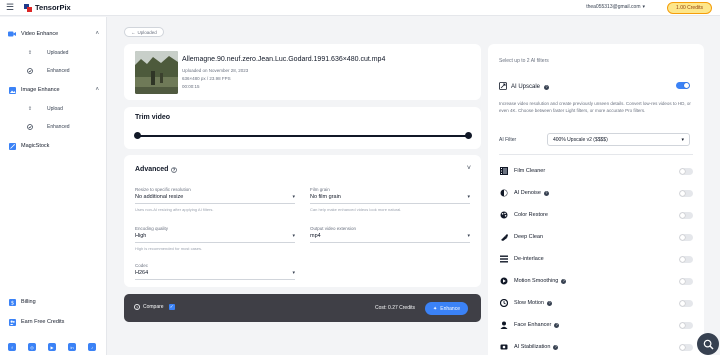 The width and height of the screenshot is (720, 355). What do you see at coordinates (686, 215) in the screenshot?
I see `color-restore-toggle` at bounding box center [686, 215].